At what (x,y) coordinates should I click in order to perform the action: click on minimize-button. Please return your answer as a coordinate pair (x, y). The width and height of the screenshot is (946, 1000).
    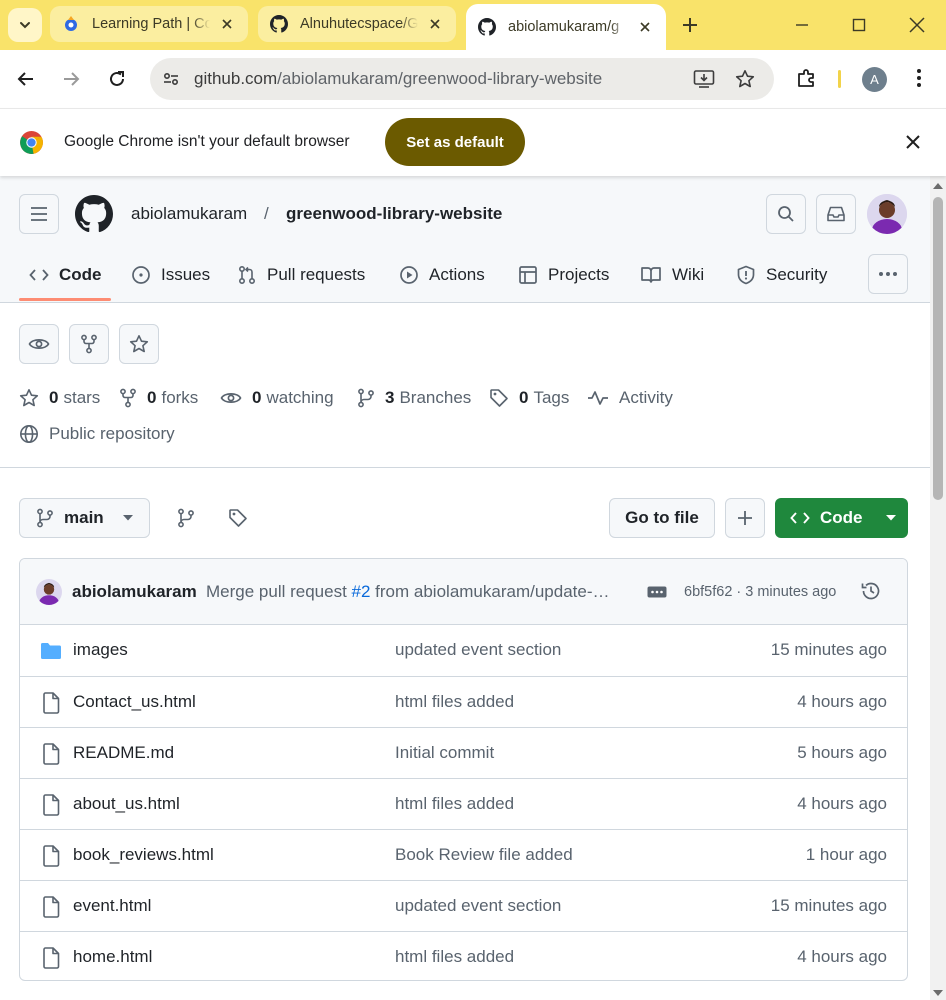
    Looking at the image, I should click on (802, 25).